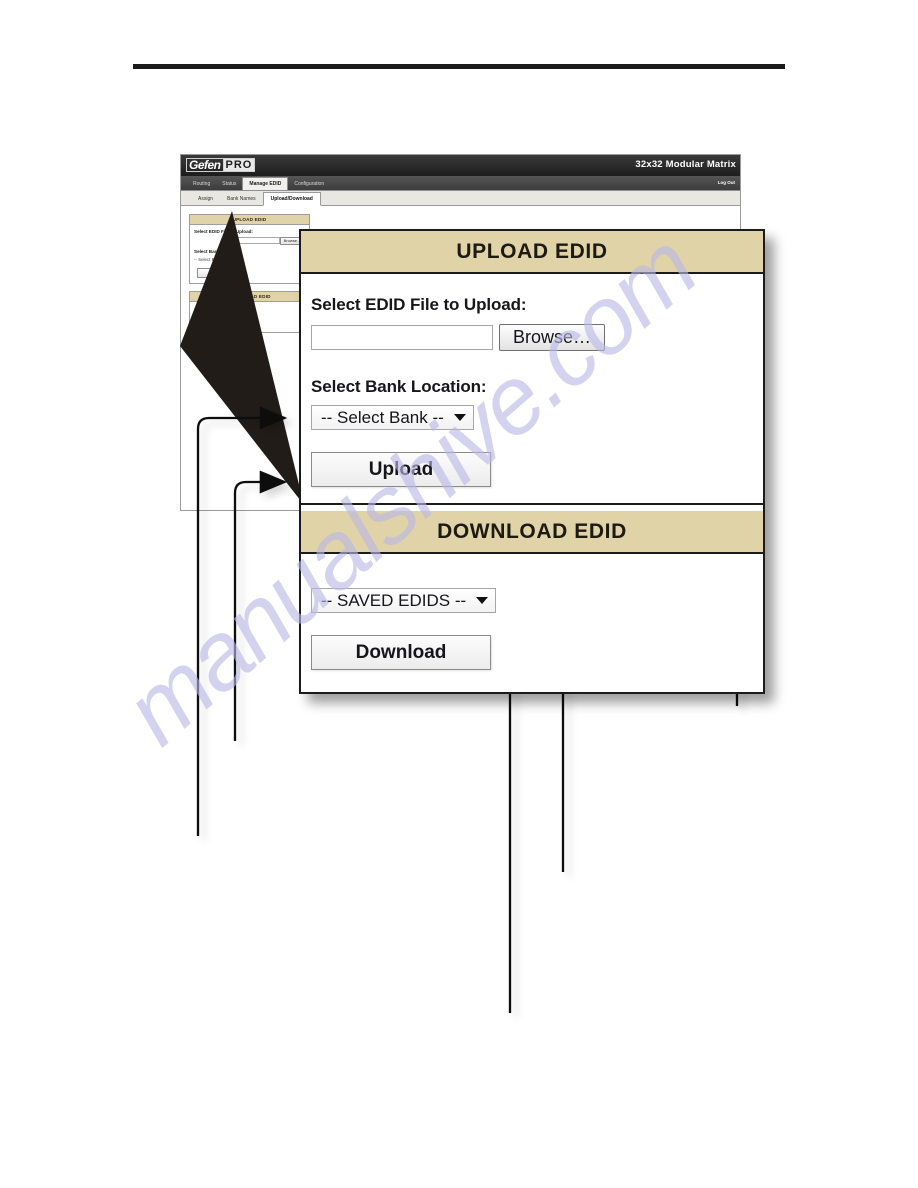 The height and width of the screenshot is (1188, 918). I want to click on download-button: Download, so click(401, 652).